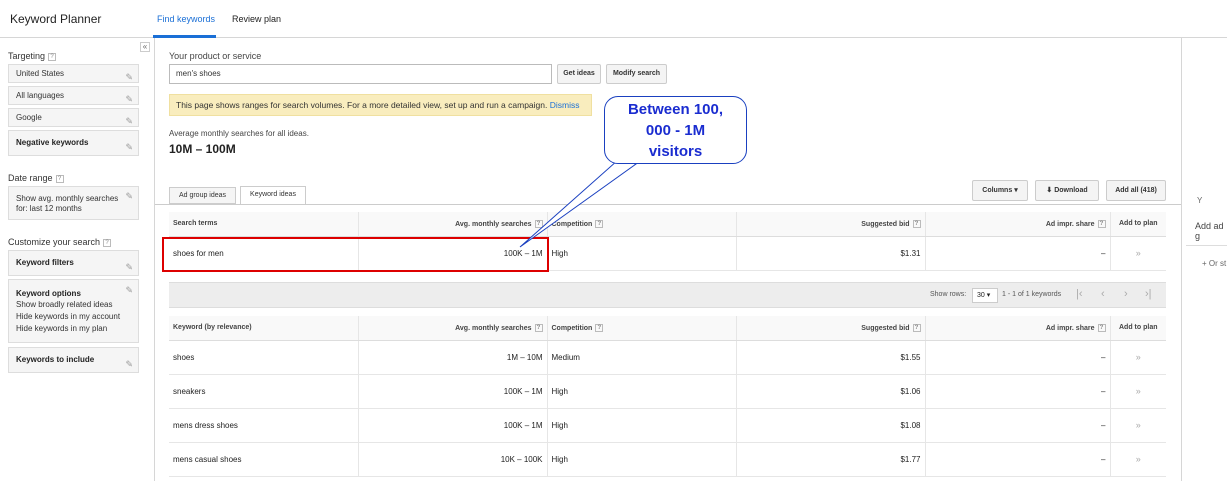 This screenshot has width=1227, height=481. I want to click on highlight-box, so click(355, 254).